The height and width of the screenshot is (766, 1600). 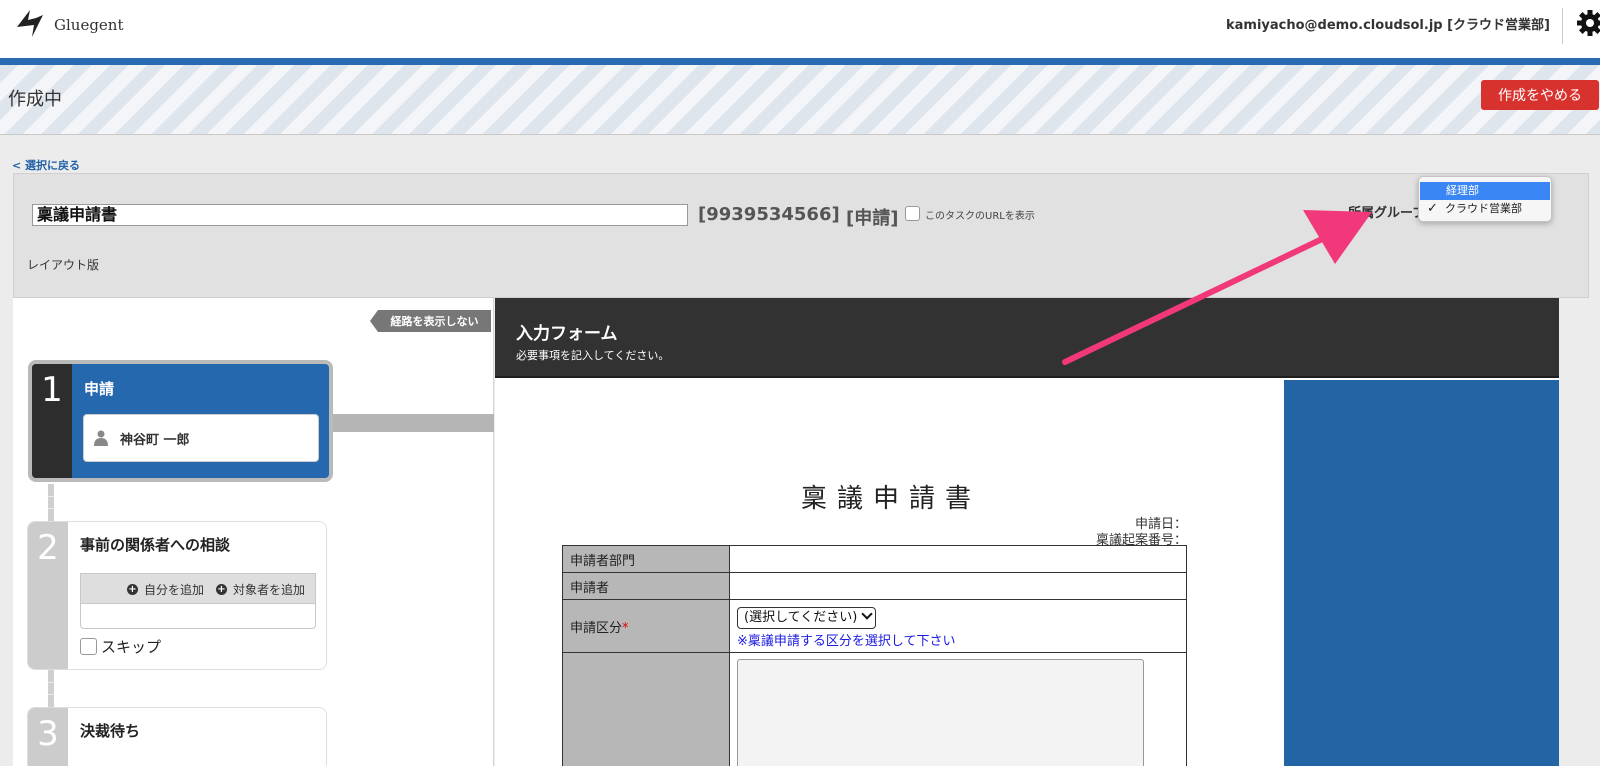 I want to click on add-self-label: 自分を追加, so click(x=174, y=590).